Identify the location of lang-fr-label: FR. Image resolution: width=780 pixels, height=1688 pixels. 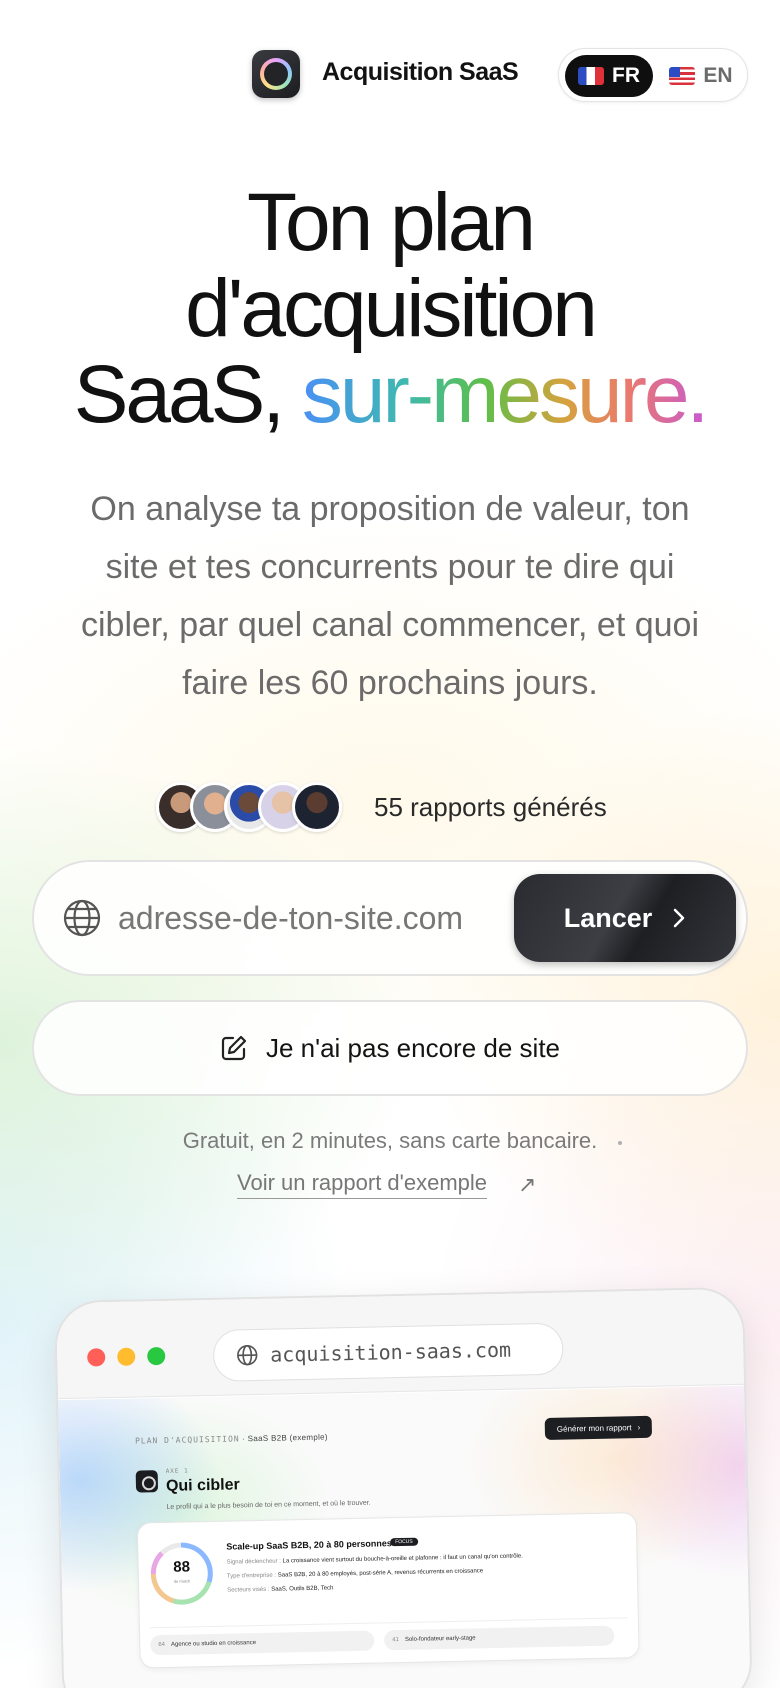
(626, 75).